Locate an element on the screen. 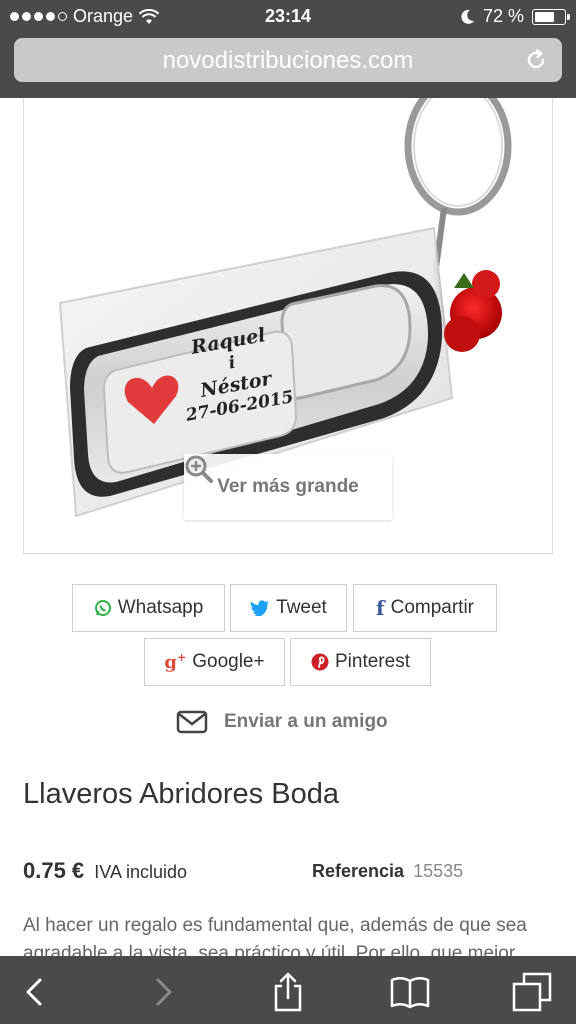 Image resolution: width=576 pixels, height=1024 pixels. tweet-button: Tweet is located at coordinates (288, 608).